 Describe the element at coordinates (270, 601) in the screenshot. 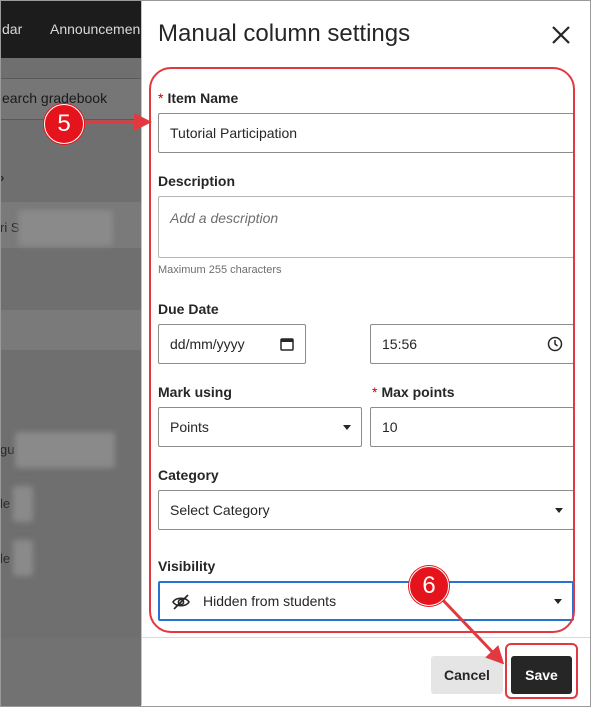

I see `visibility-value: Hidden from students` at that location.